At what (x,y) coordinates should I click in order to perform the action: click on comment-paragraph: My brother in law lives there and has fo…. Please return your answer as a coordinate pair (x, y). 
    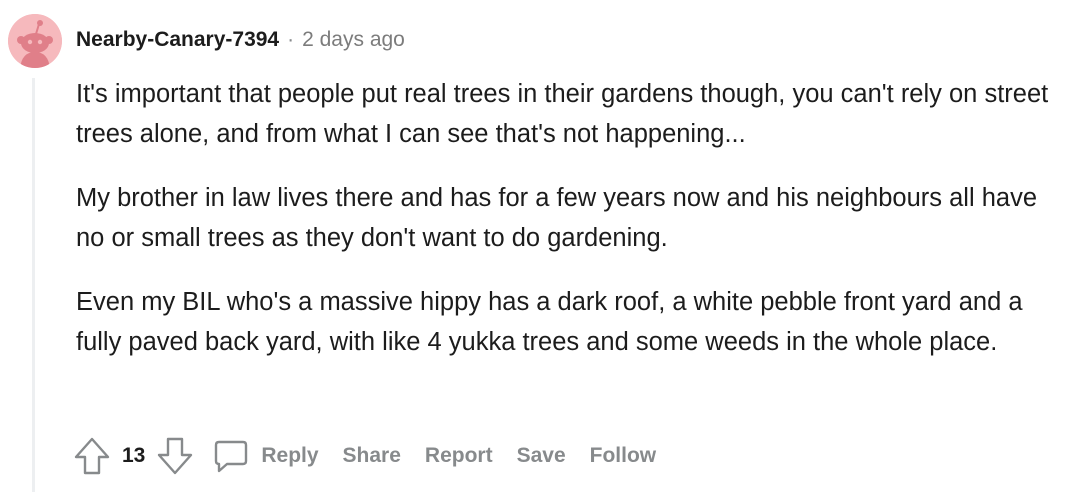
    Looking at the image, I should click on (557, 218).